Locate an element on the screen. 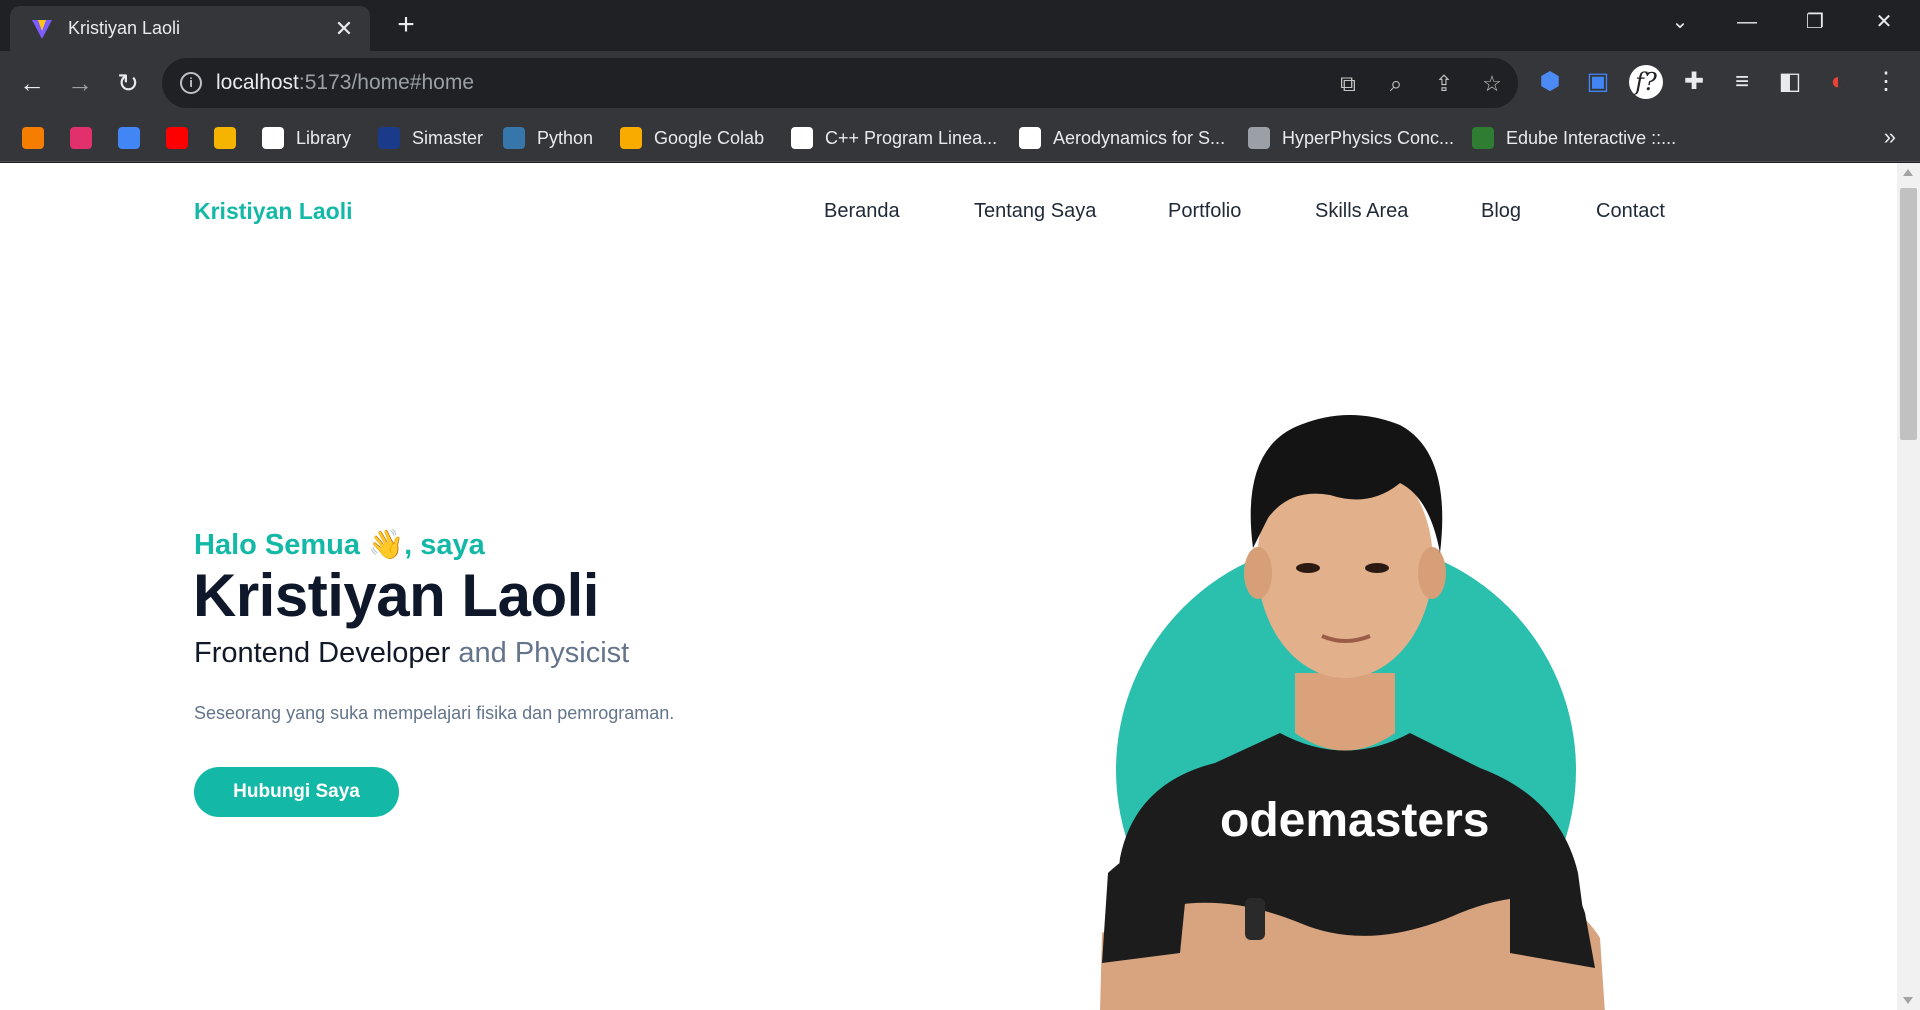 This screenshot has width=1920, height=1010. instagram-icon is located at coordinates (81, 138).